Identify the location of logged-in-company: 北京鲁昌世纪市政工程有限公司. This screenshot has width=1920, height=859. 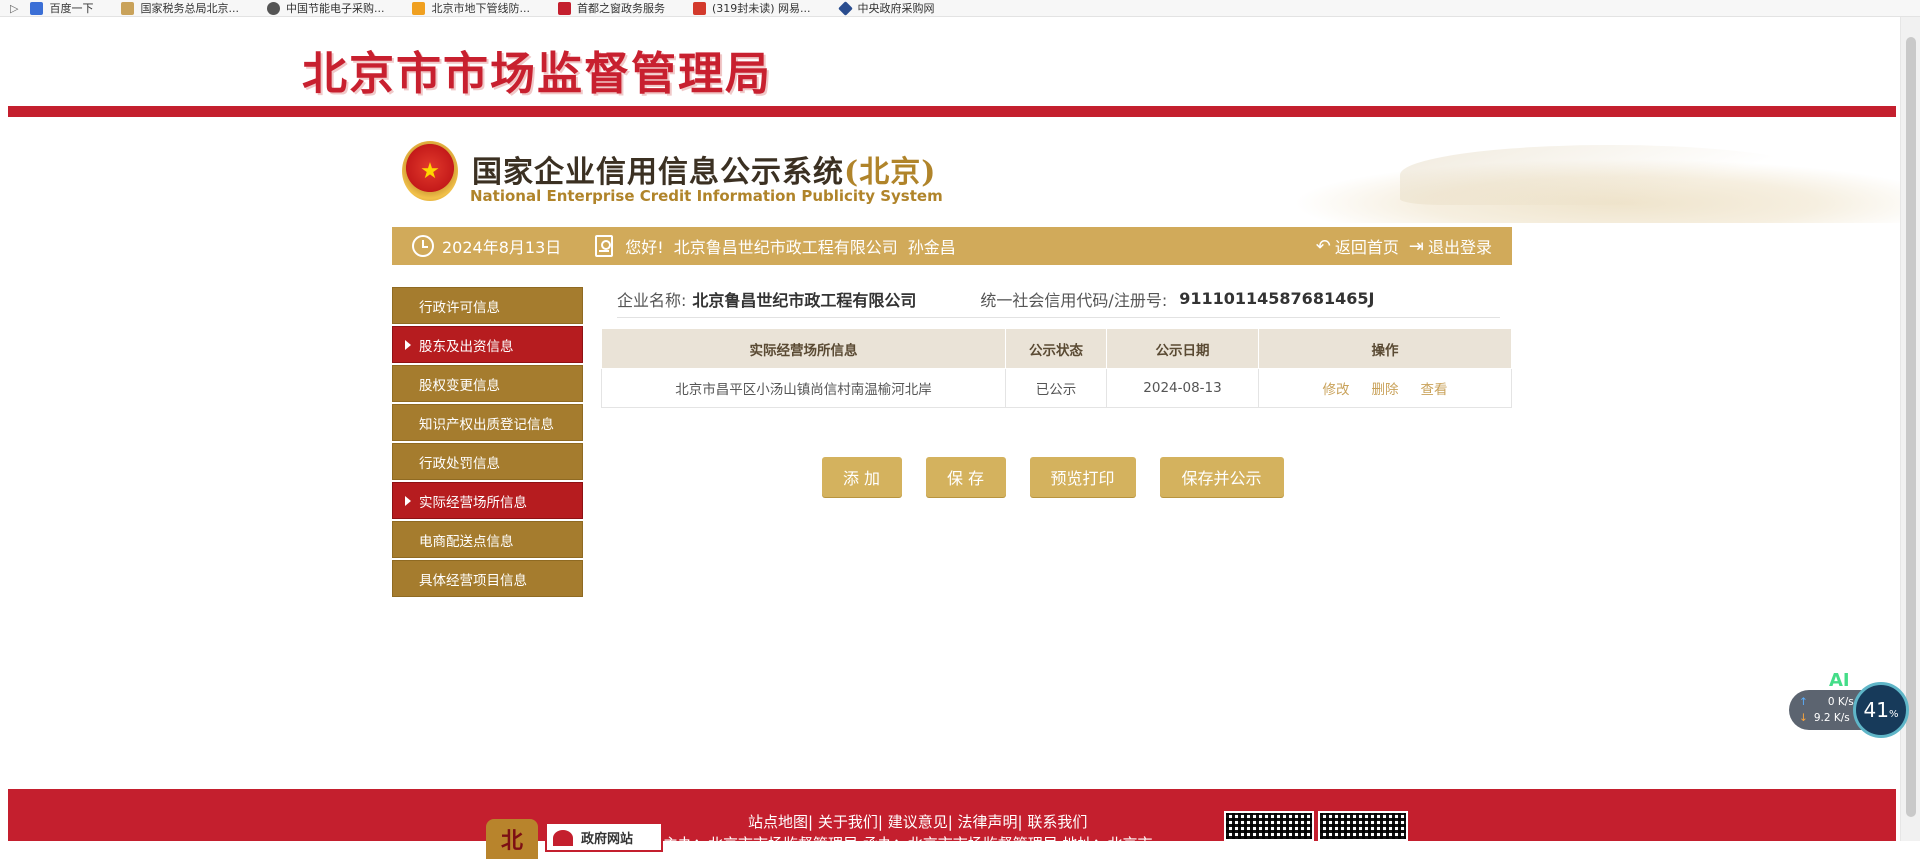
(785, 247).